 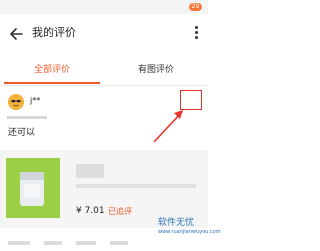 What do you see at coordinates (90, 211) in the screenshot?
I see `product-price: ¥ 7.01` at bounding box center [90, 211].